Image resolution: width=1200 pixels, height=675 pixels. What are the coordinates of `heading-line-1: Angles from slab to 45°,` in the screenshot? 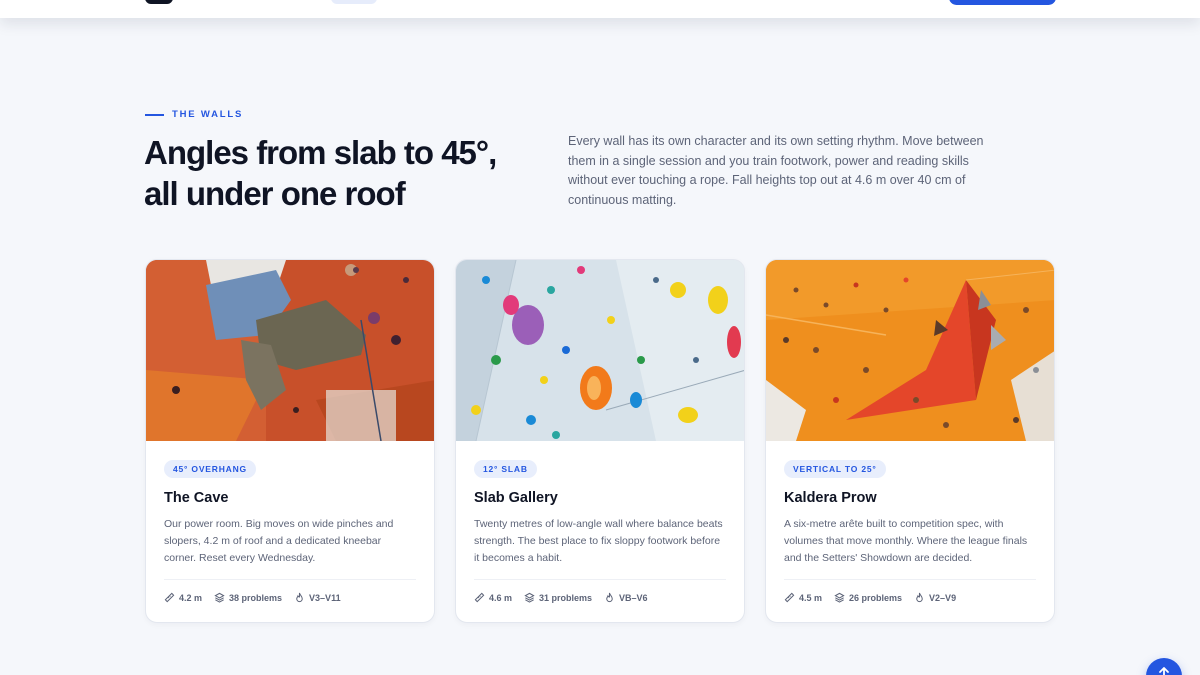 It's located at (320, 152).